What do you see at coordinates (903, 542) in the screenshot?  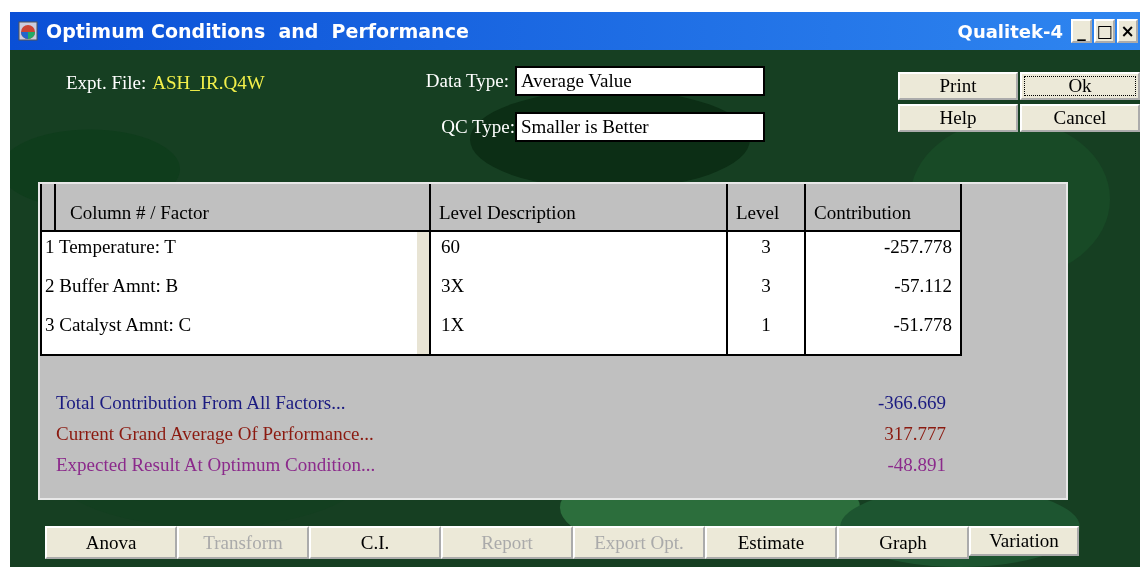 I see `action-button: Graph` at bounding box center [903, 542].